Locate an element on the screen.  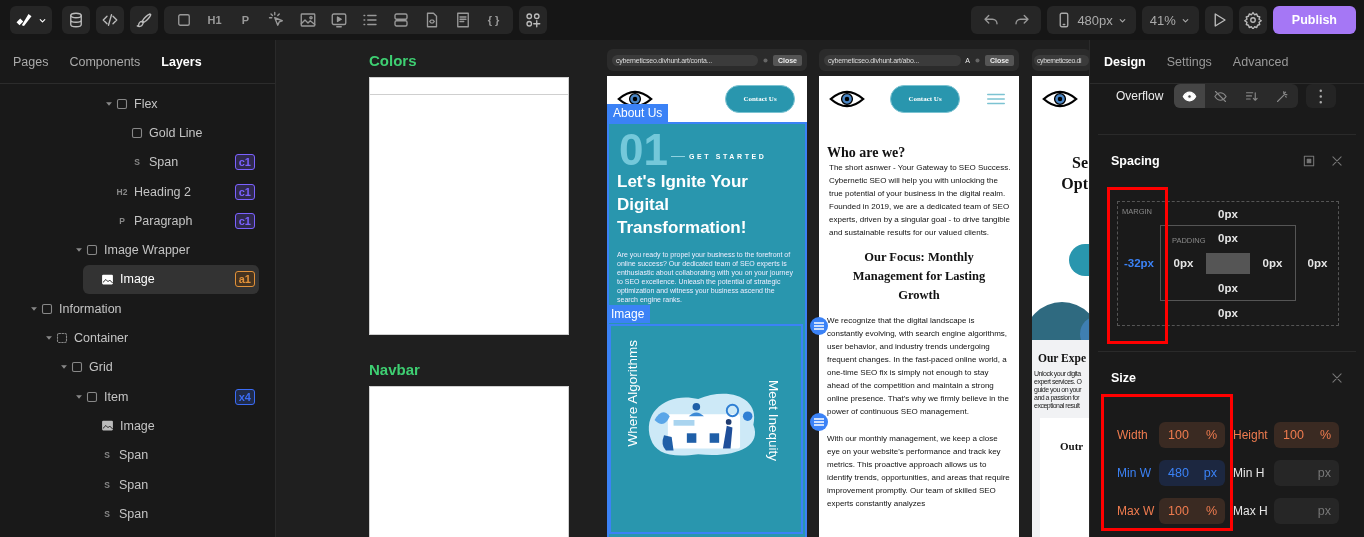
content-box is located at coordinates (1228, 263).